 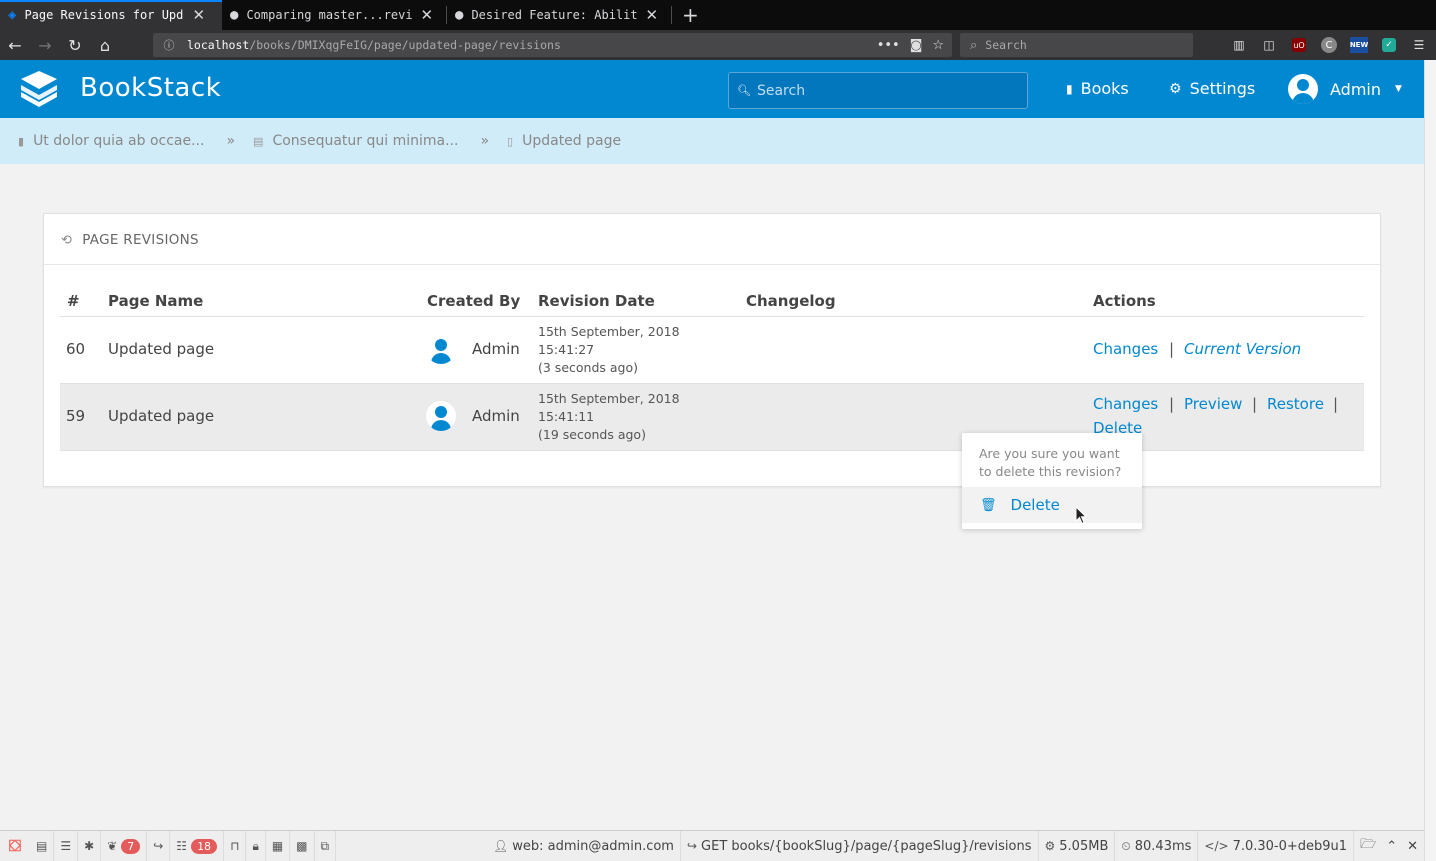 What do you see at coordinates (1389, 45) in the screenshot?
I see `extension-green-icon: ✓` at bounding box center [1389, 45].